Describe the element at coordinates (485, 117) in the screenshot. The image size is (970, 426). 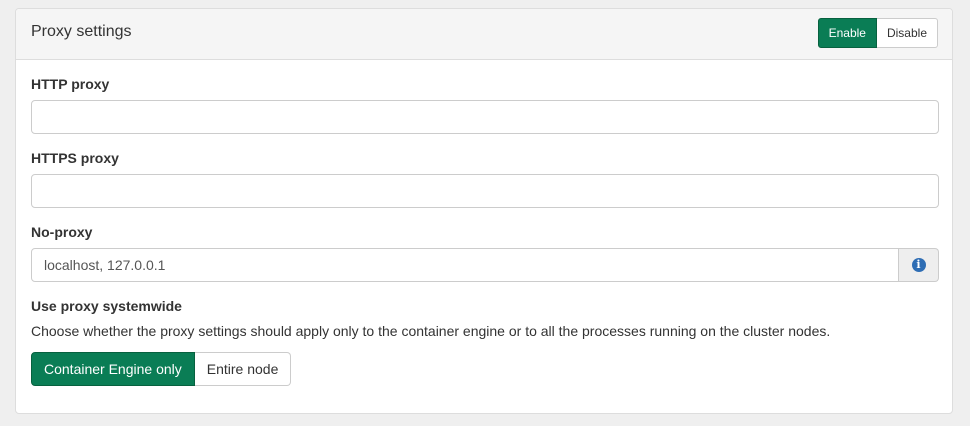
I see `http-proxy-input` at that location.